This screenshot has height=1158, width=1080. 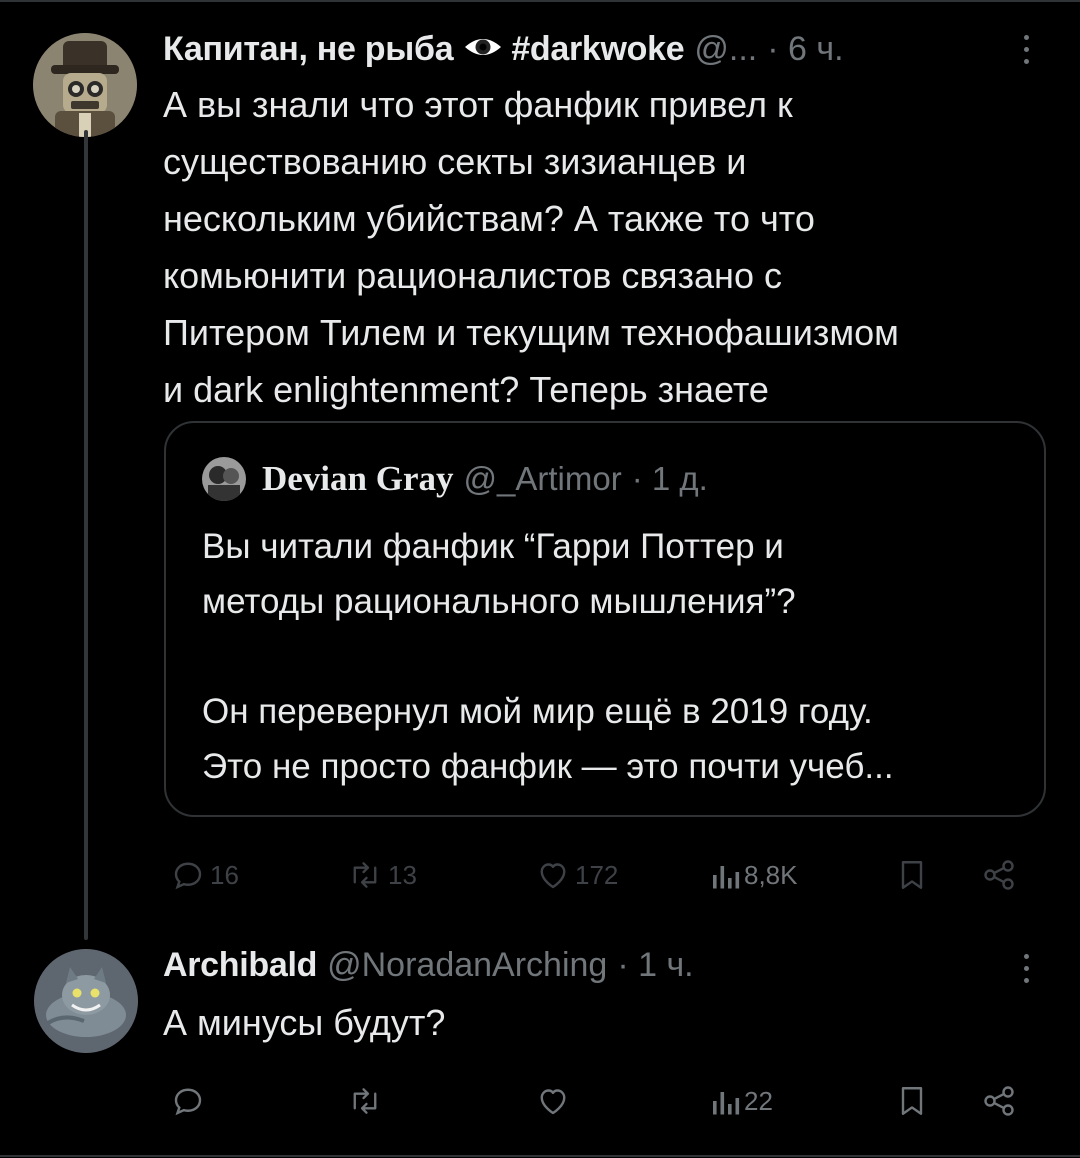 I want to click on author-name: Капитан, не рыба, so click(x=308, y=49).